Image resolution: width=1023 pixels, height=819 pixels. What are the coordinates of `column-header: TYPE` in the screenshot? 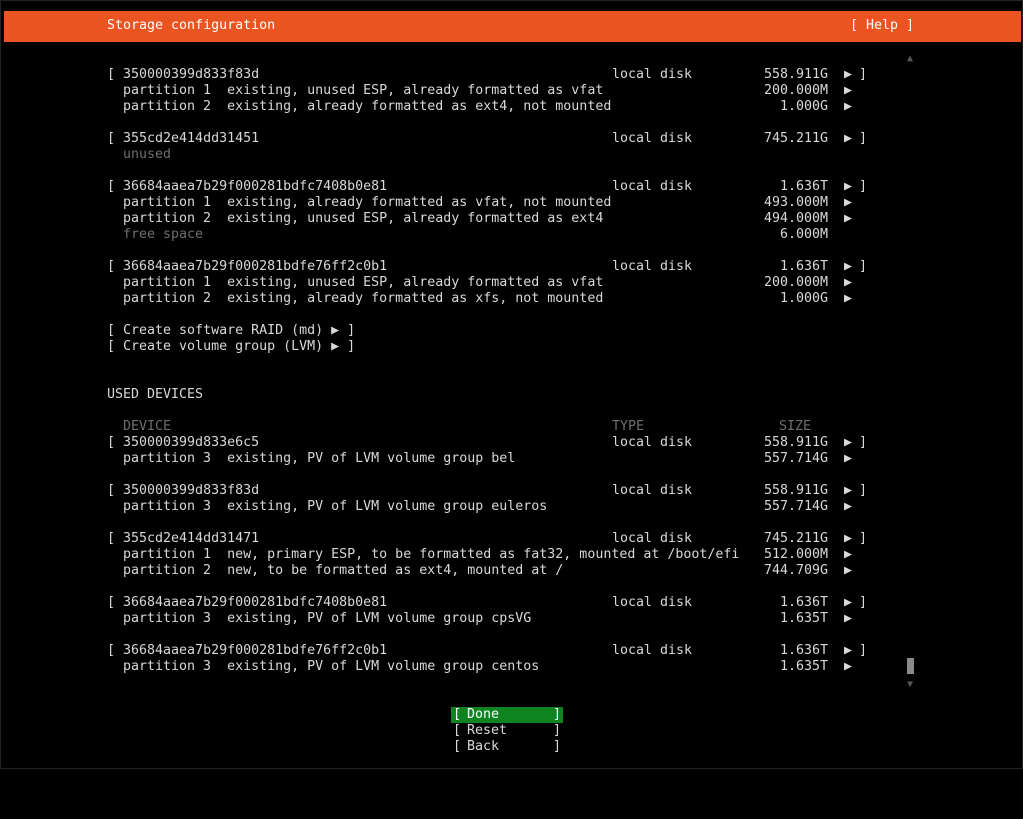 It's located at (628, 426).